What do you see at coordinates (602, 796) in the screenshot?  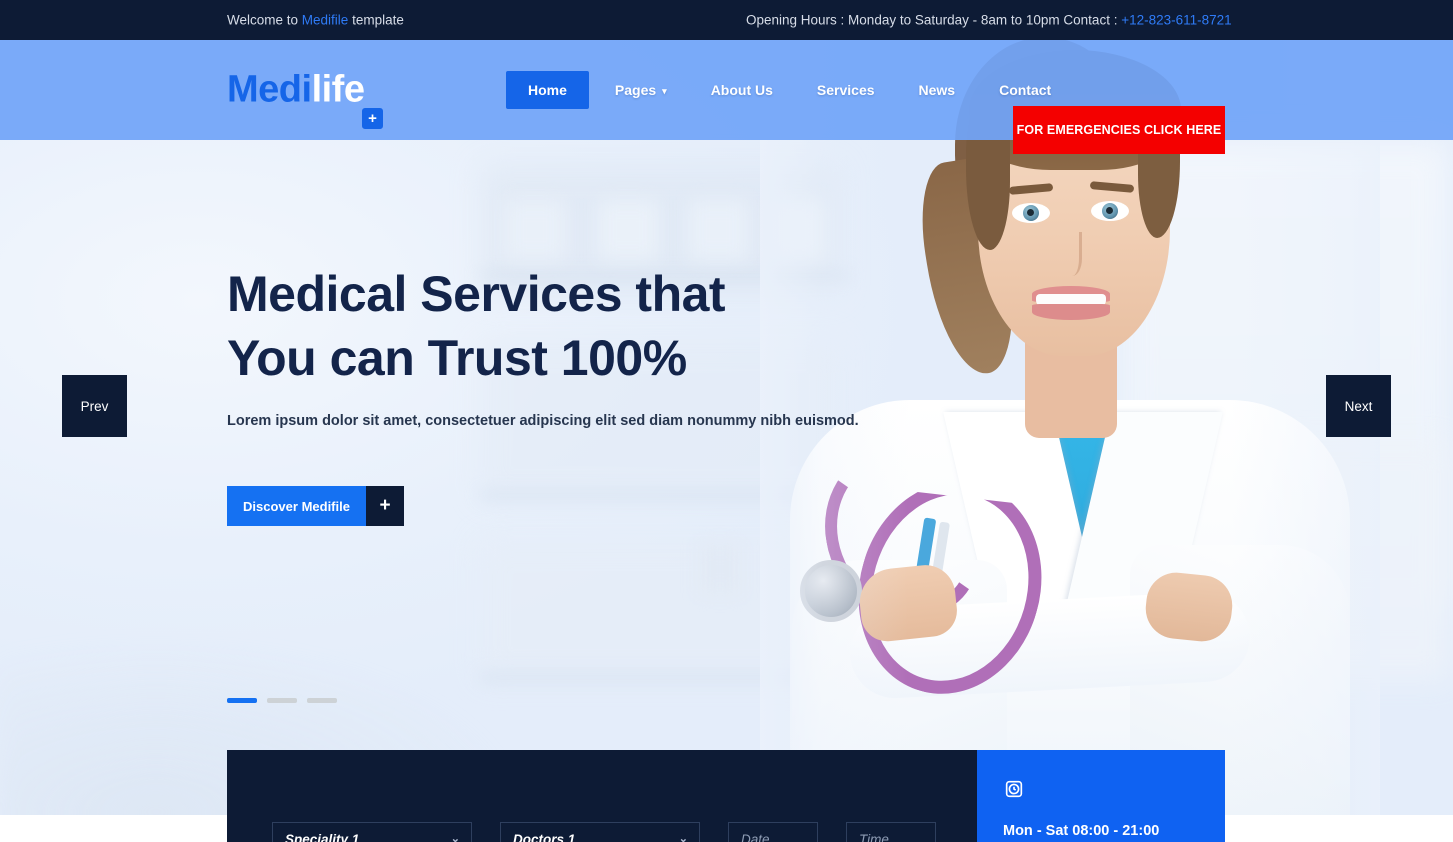 I see `appointment-form-panel: Speciality 1 ⌄ Doctors 1 ⌄` at bounding box center [602, 796].